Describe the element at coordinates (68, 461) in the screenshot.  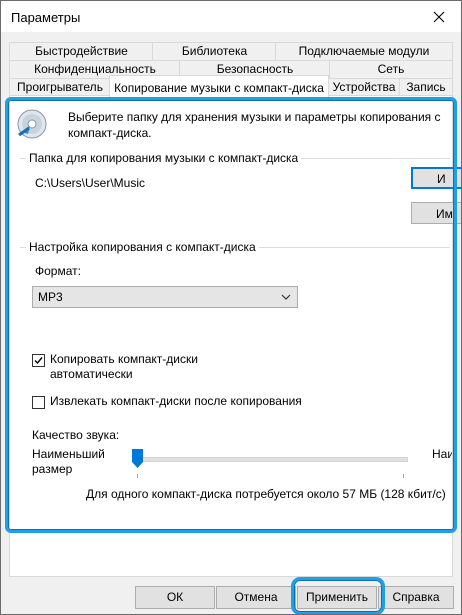
I see `slider-min-label: Наименьший размер` at that location.